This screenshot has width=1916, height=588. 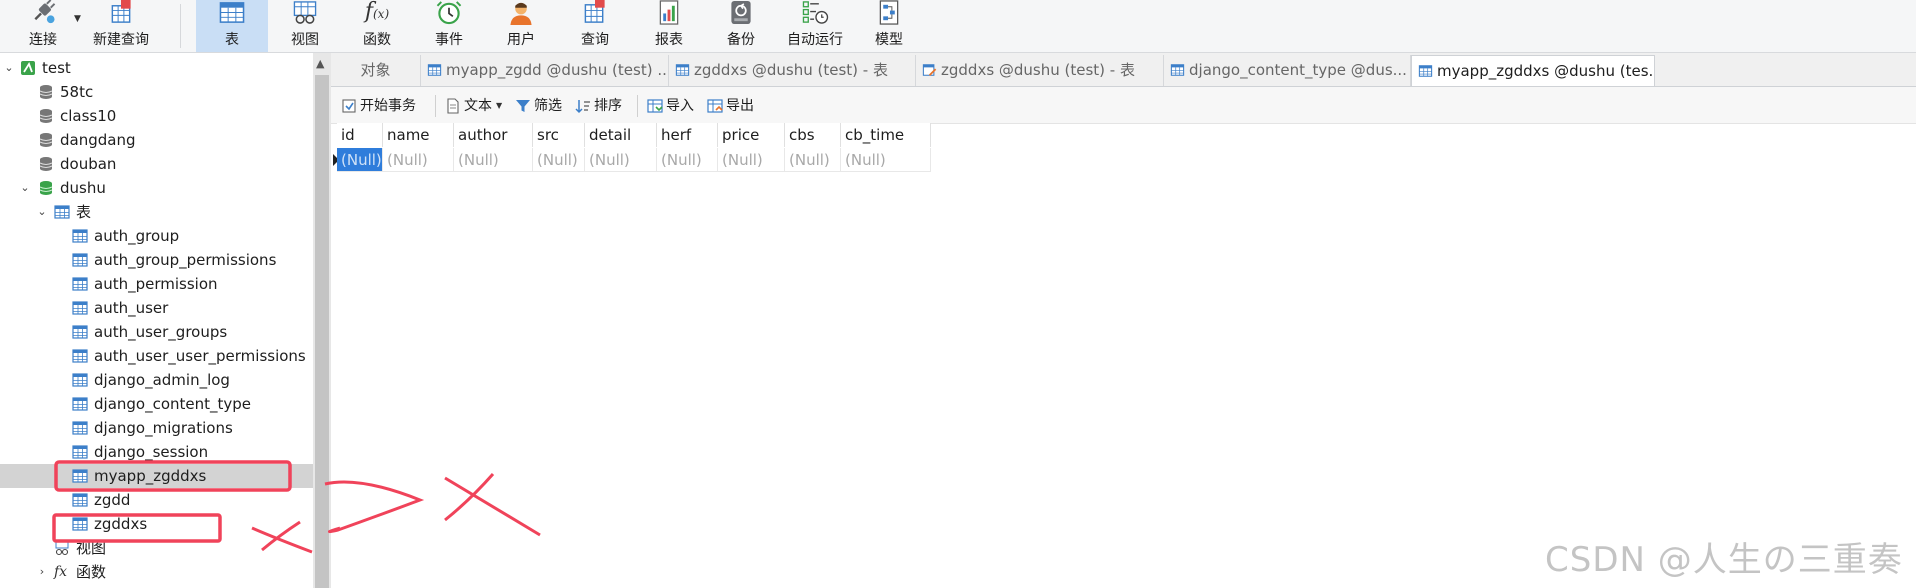 I want to click on tree-item-database: 58tc, so click(x=156, y=92).